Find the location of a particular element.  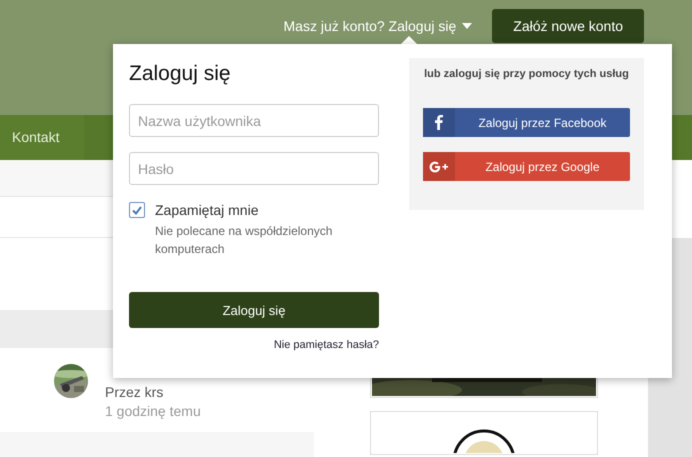

remember-checkbox is located at coordinates (137, 210).